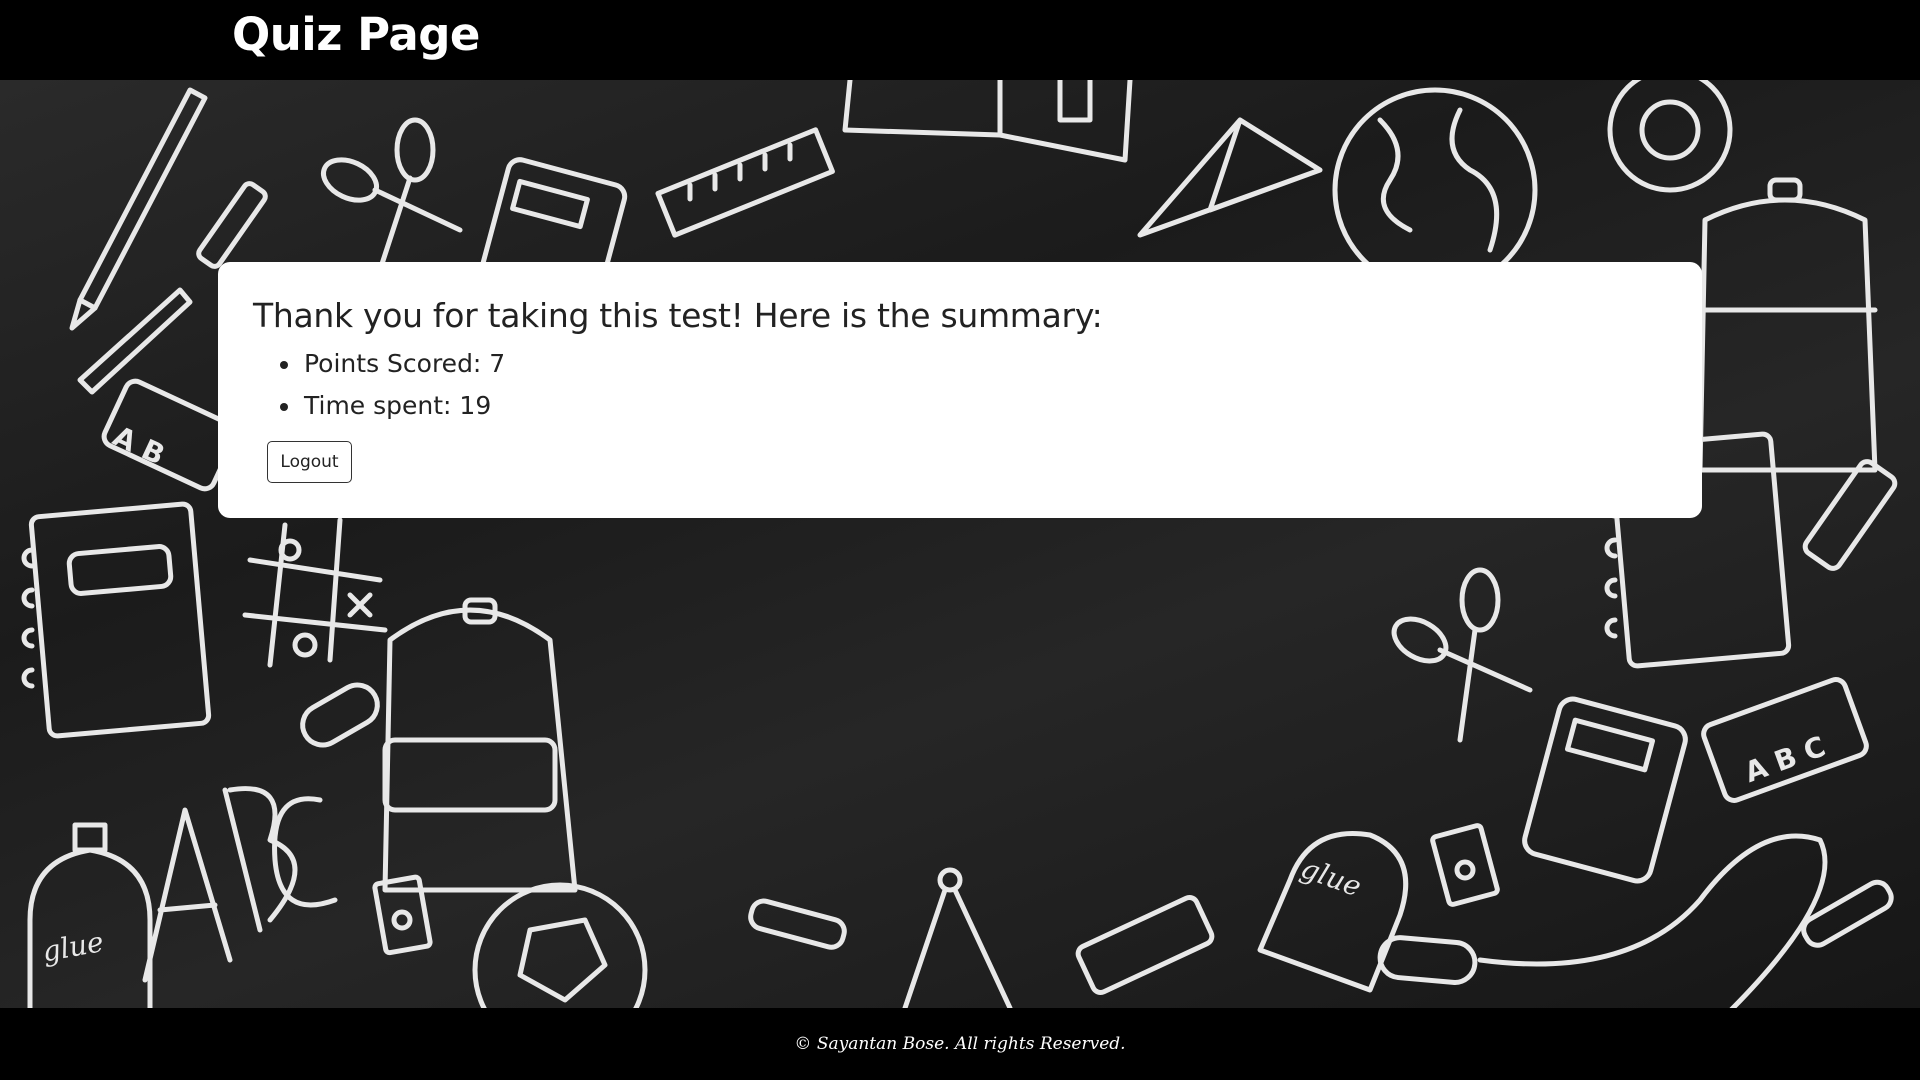 This screenshot has width=1920, height=1080. Describe the element at coordinates (309, 462) in the screenshot. I see `logout-button: Logout` at that location.